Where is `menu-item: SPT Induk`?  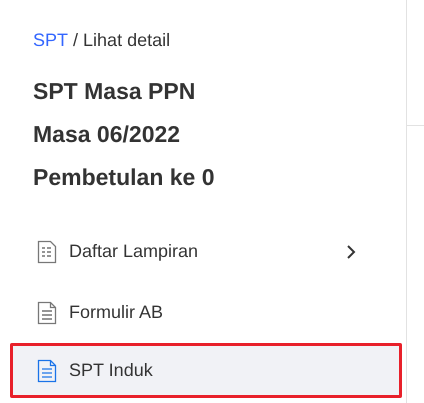 menu-item: SPT Induk is located at coordinates (206, 370).